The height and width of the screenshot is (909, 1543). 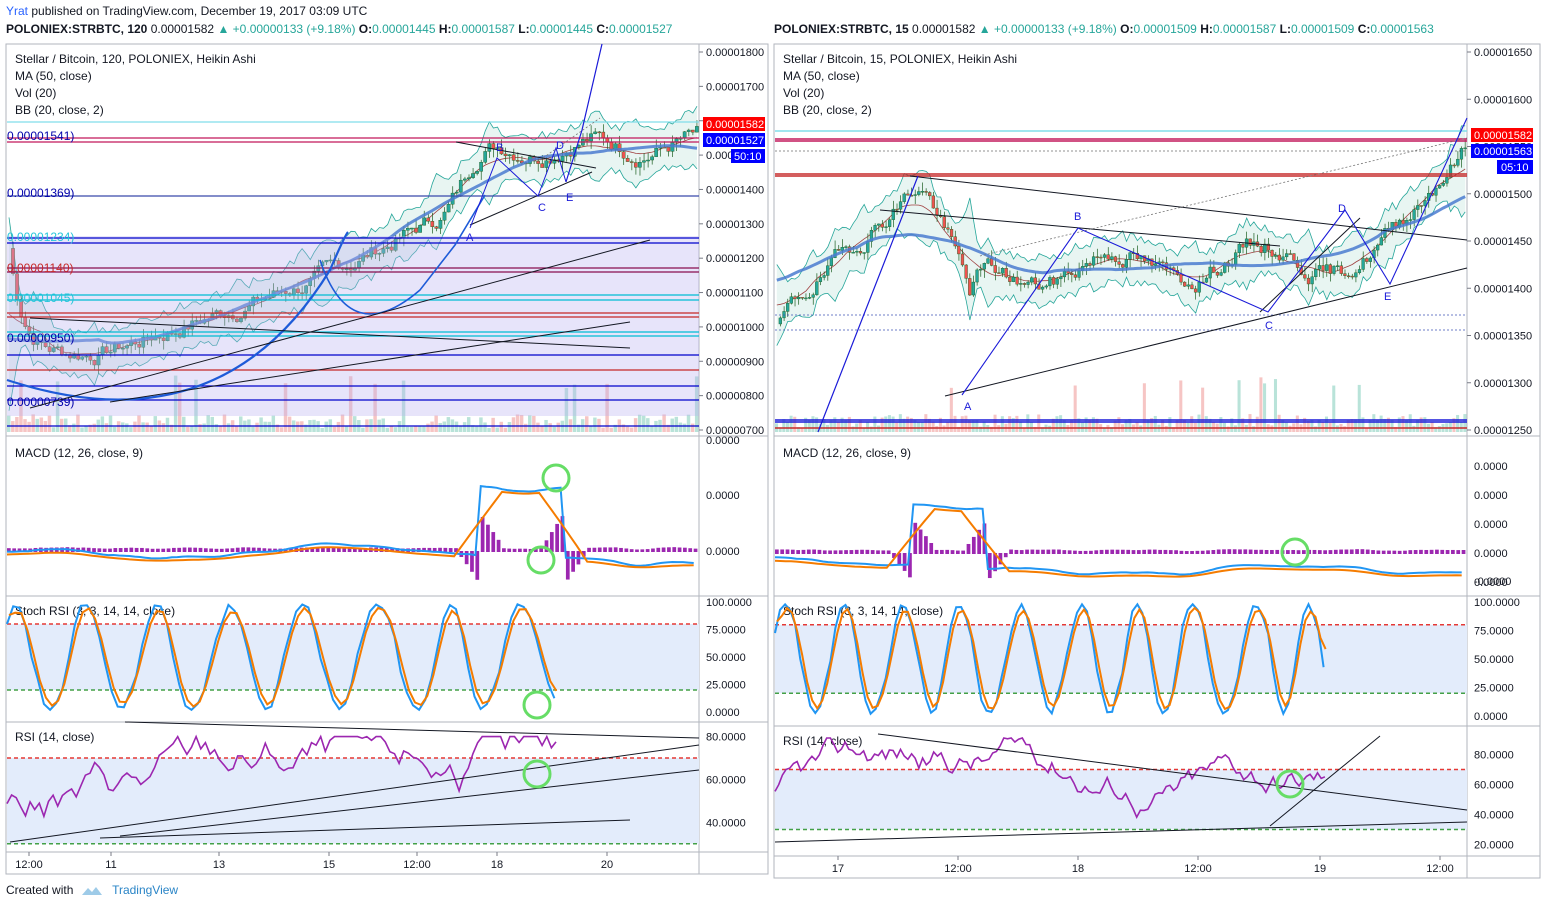 I want to click on tradingview-brand-link: TradingView, so click(x=145, y=890).